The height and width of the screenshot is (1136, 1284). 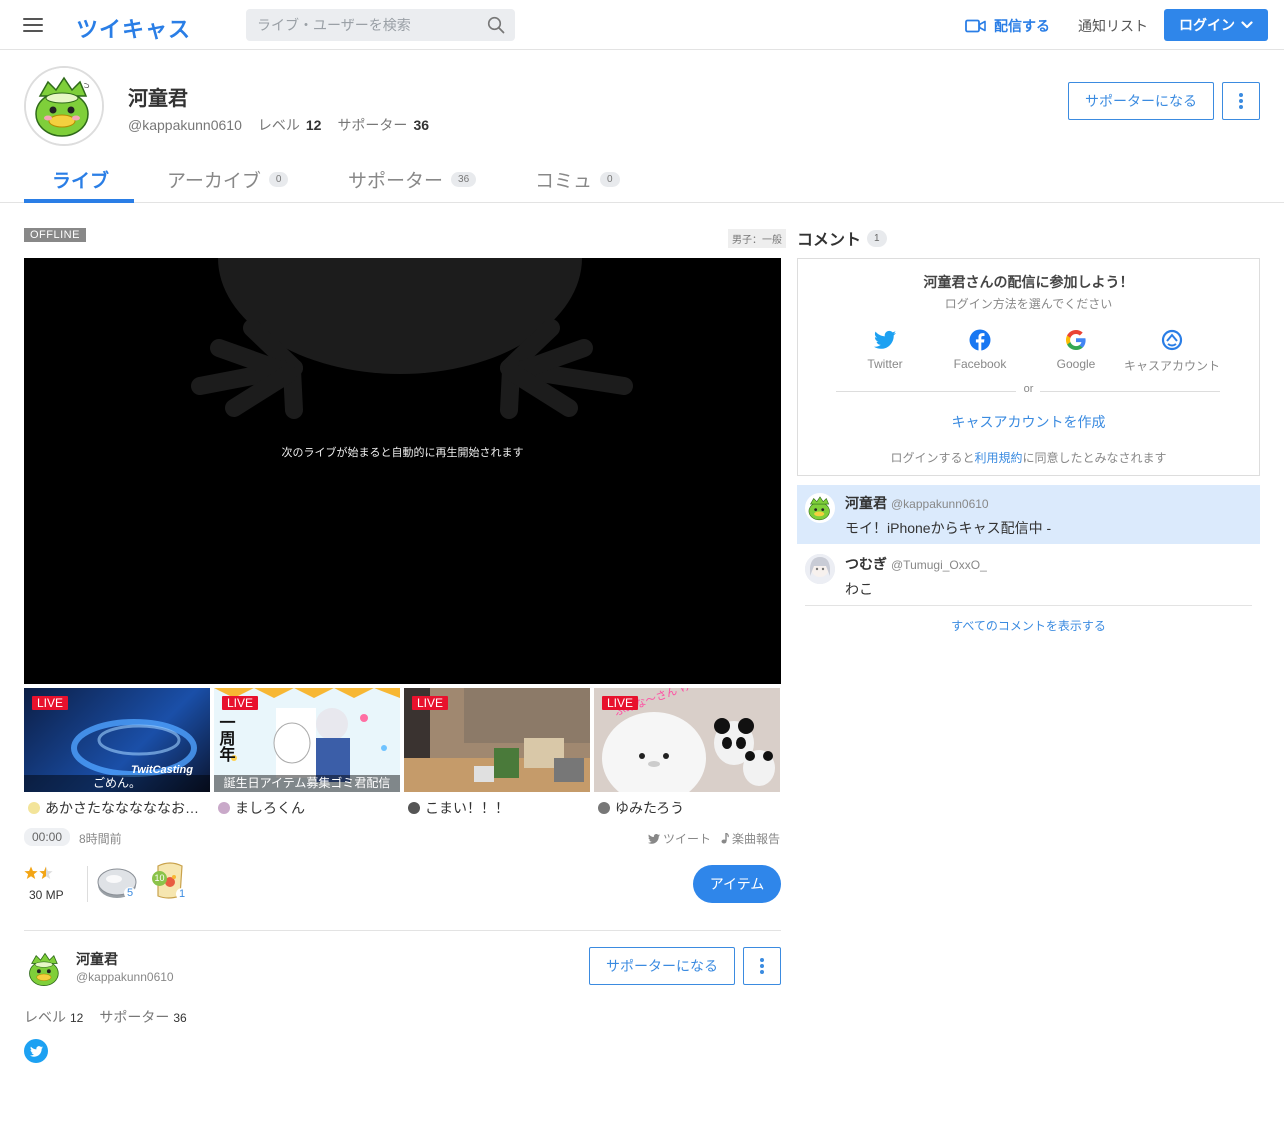 What do you see at coordinates (77, 1018) in the screenshot?
I see `level-value: 12` at bounding box center [77, 1018].